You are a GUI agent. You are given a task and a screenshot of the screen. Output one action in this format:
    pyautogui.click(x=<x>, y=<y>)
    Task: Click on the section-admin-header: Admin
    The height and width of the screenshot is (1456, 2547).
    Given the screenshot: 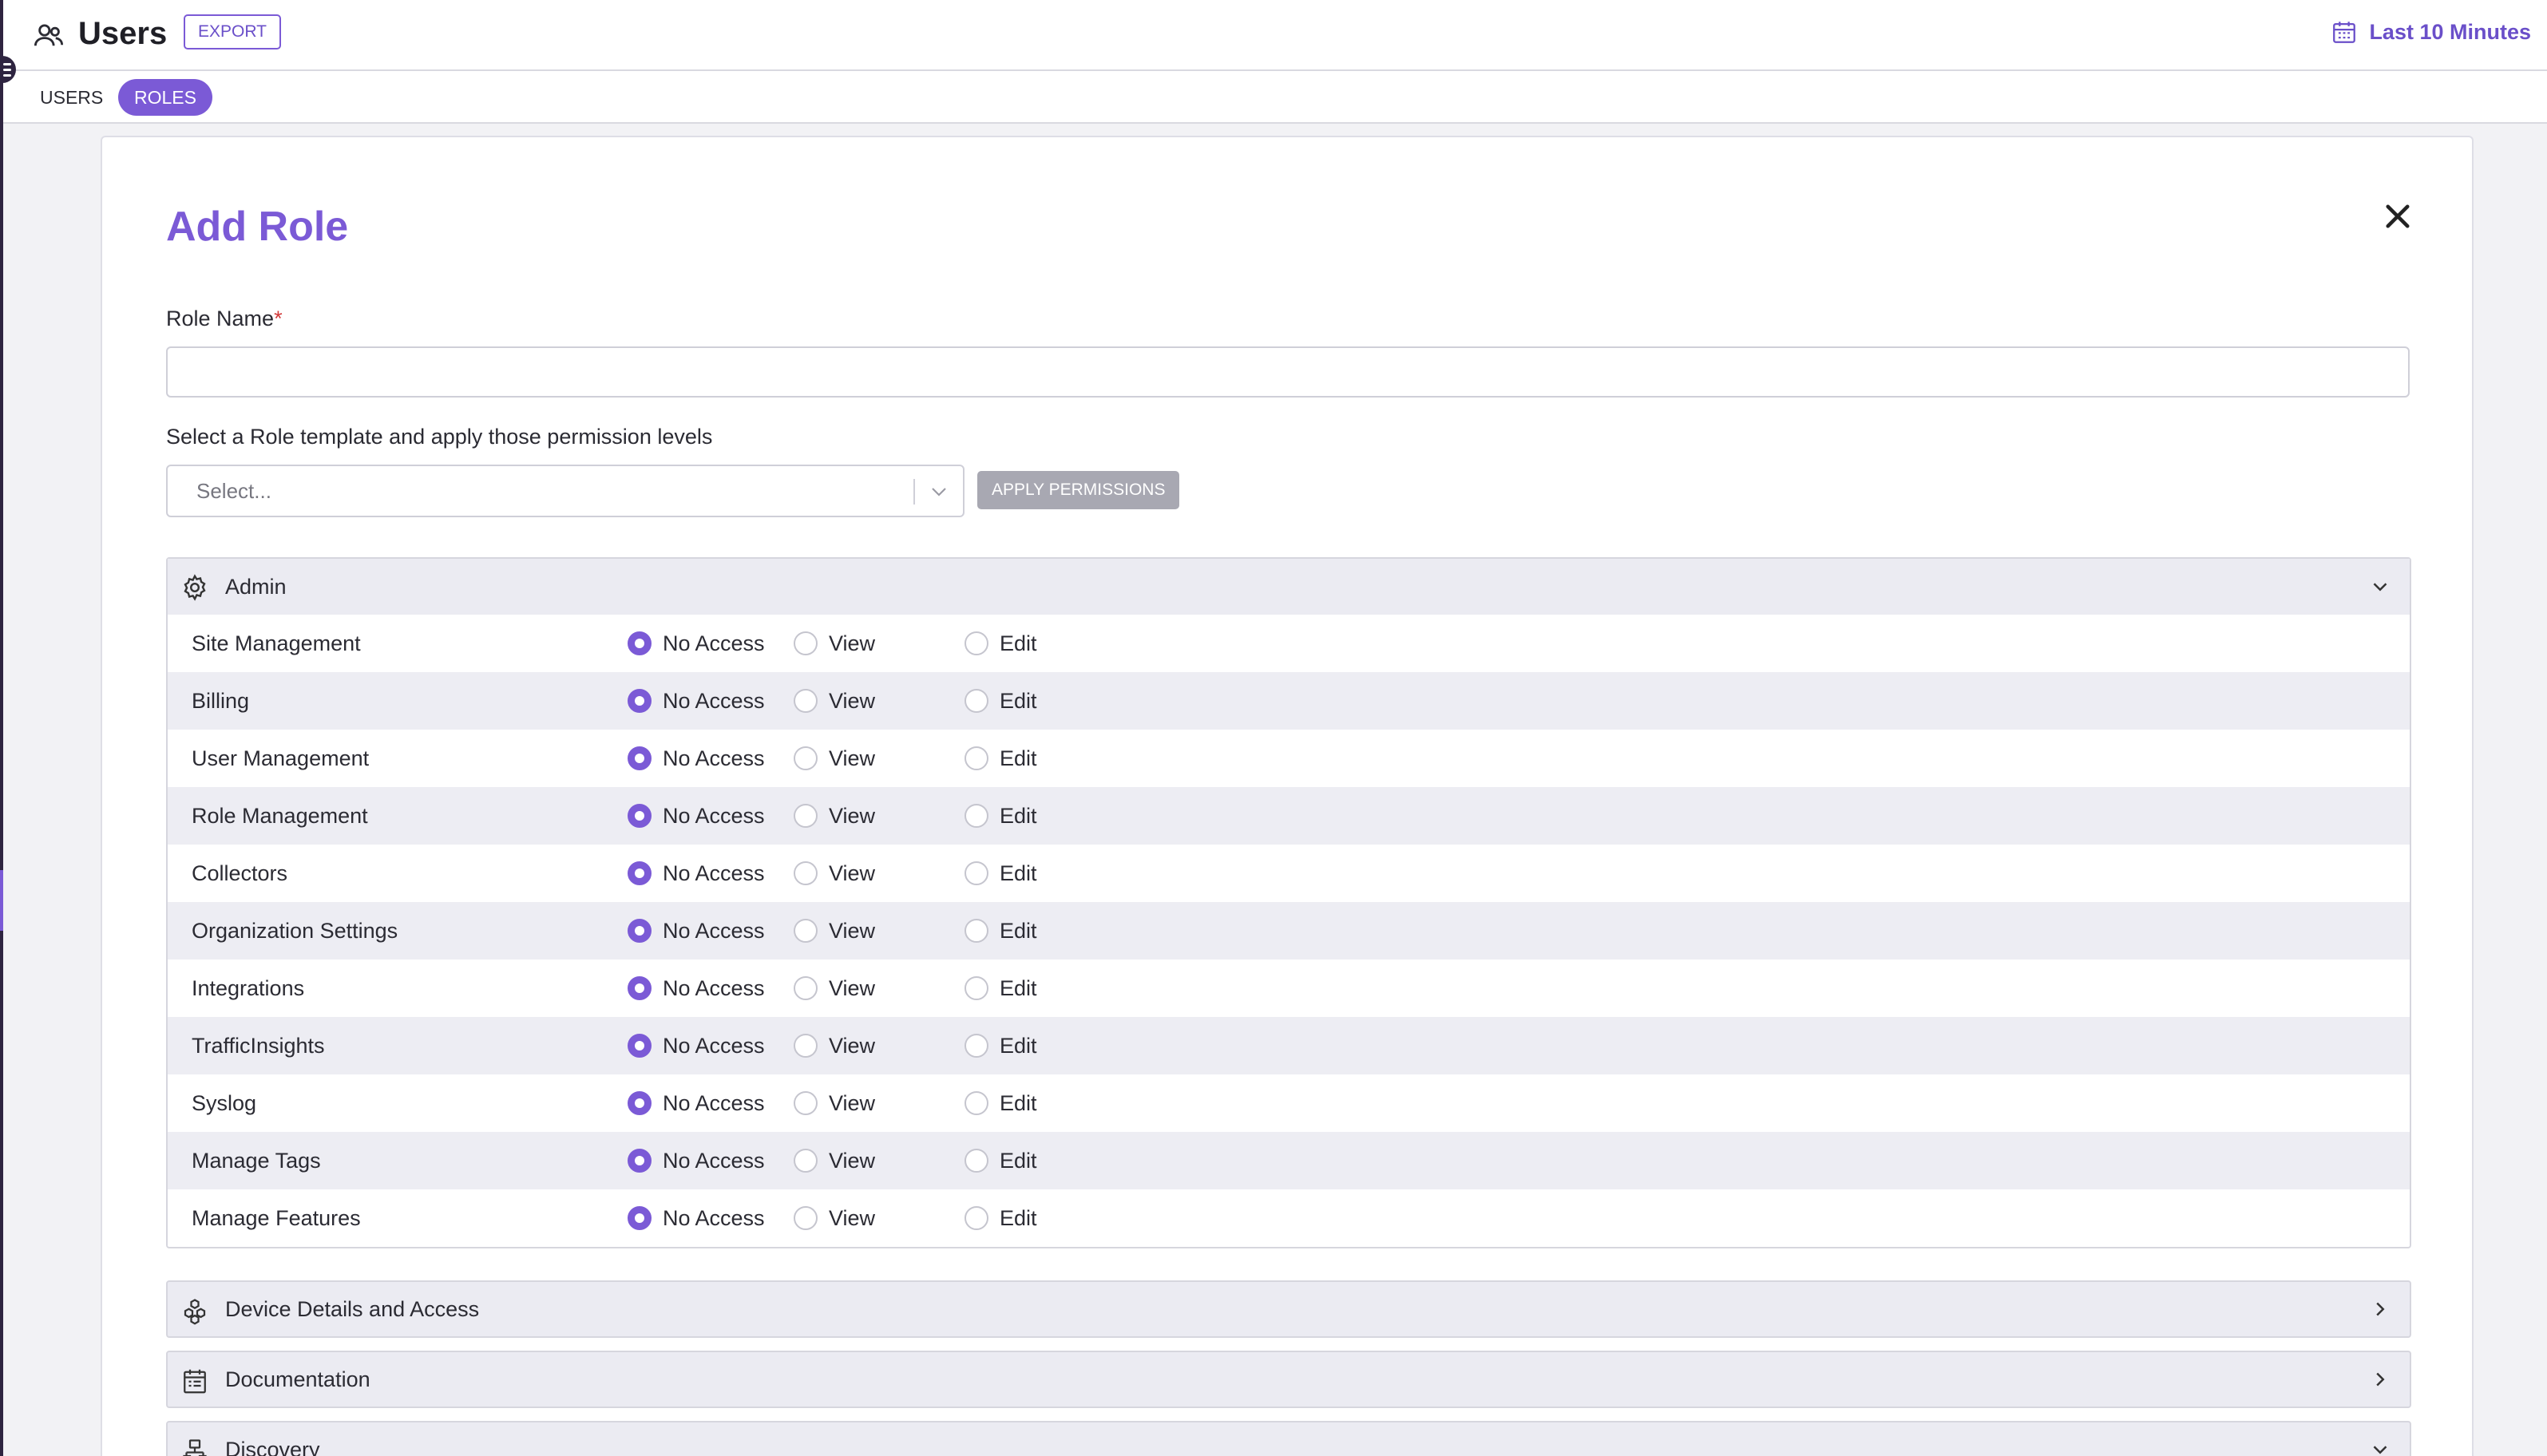 What is the action you would take?
    pyautogui.click(x=1289, y=587)
    